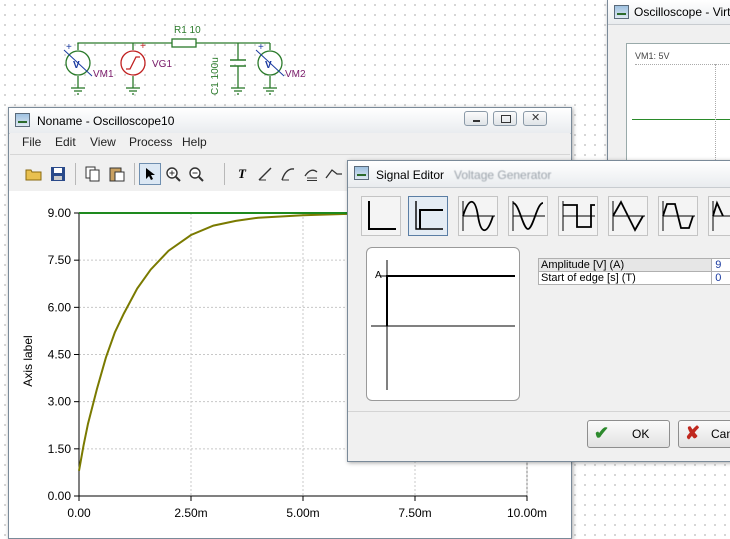 This screenshot has width=730, height=539. I want to click on menu-view: View, so click(103, 142).